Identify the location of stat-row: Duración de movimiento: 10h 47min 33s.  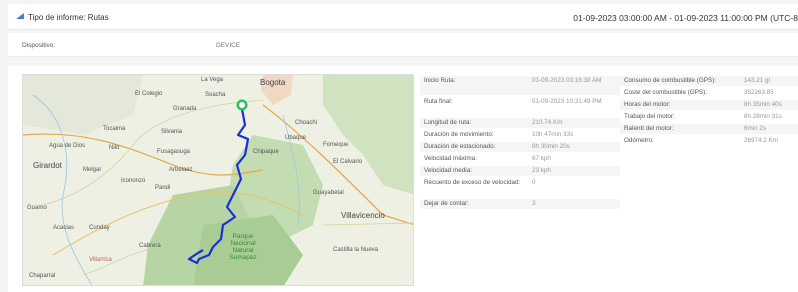
(520, 135).